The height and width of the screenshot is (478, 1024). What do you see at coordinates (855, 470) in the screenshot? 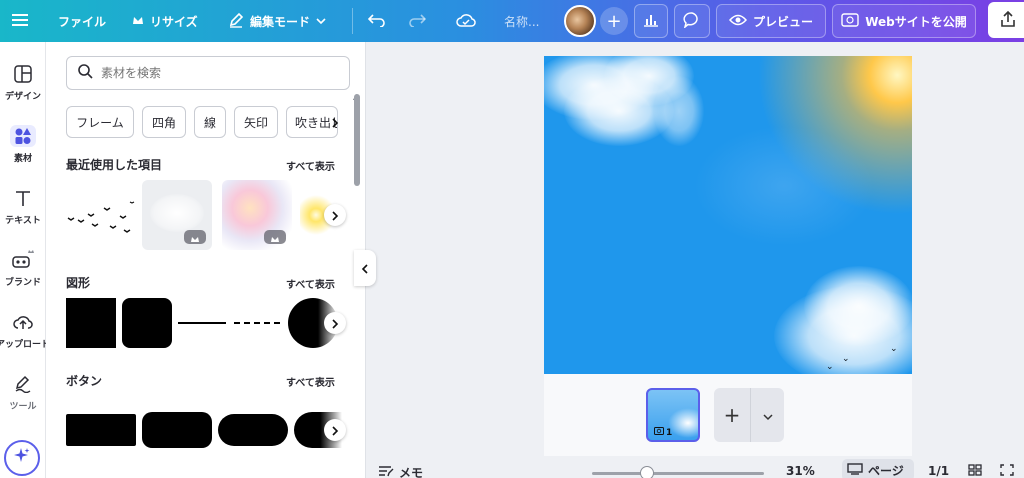
I see `monitor-icon` at bounding box center [855, 470].